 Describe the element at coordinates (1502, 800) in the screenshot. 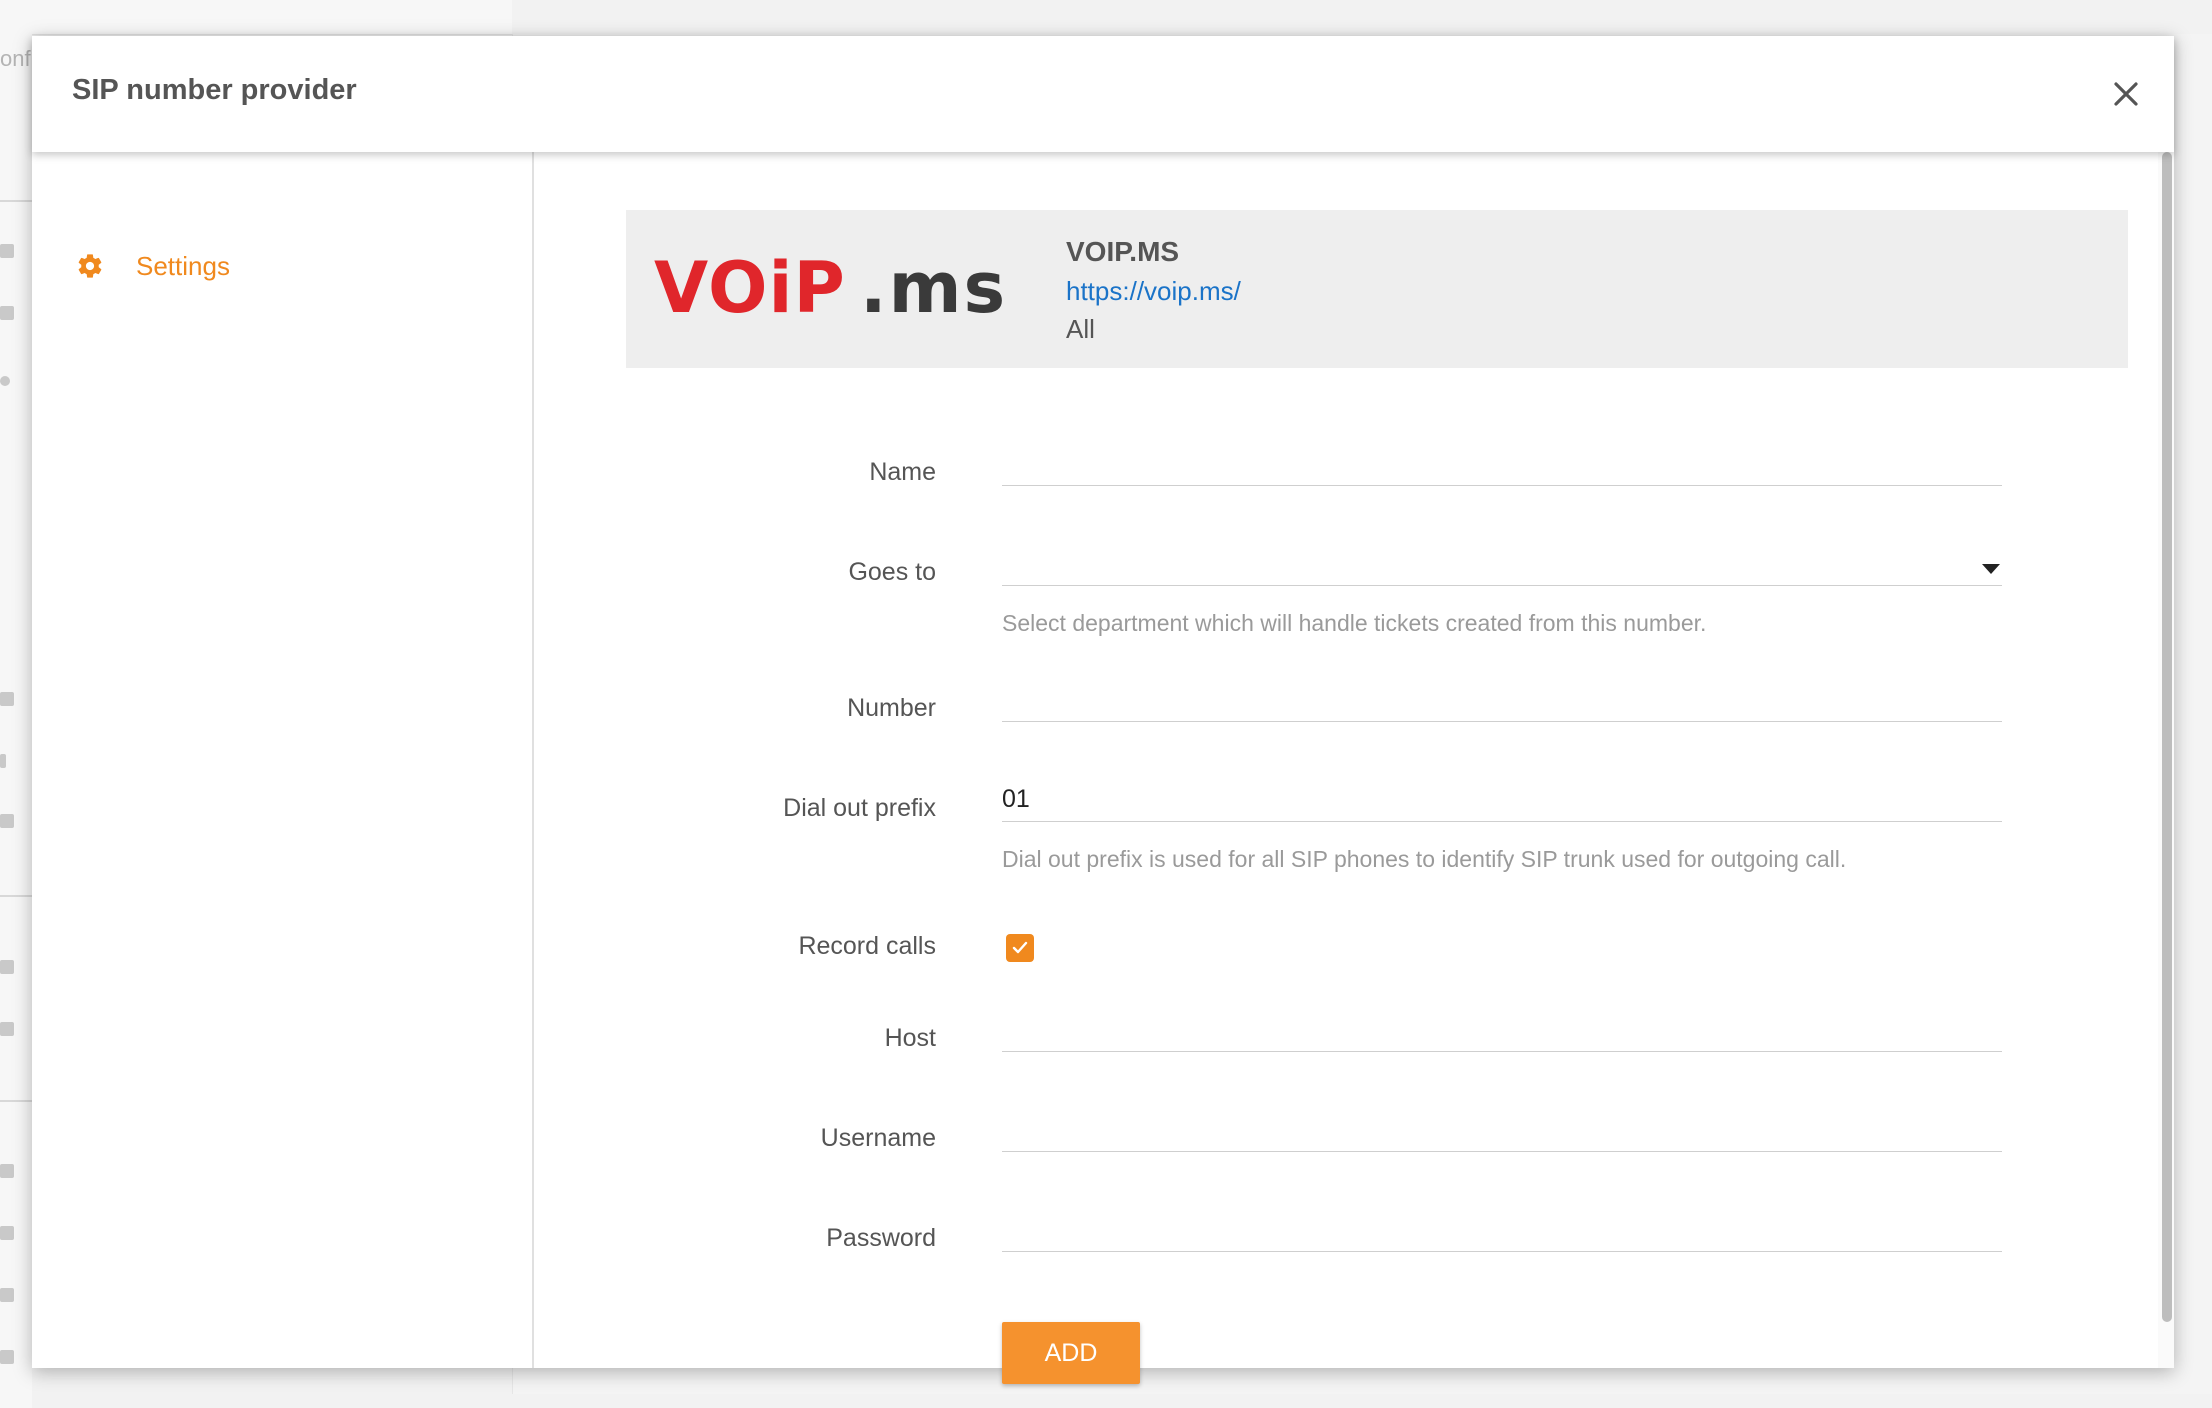

I see `dial-out-prefix-field` at that location.